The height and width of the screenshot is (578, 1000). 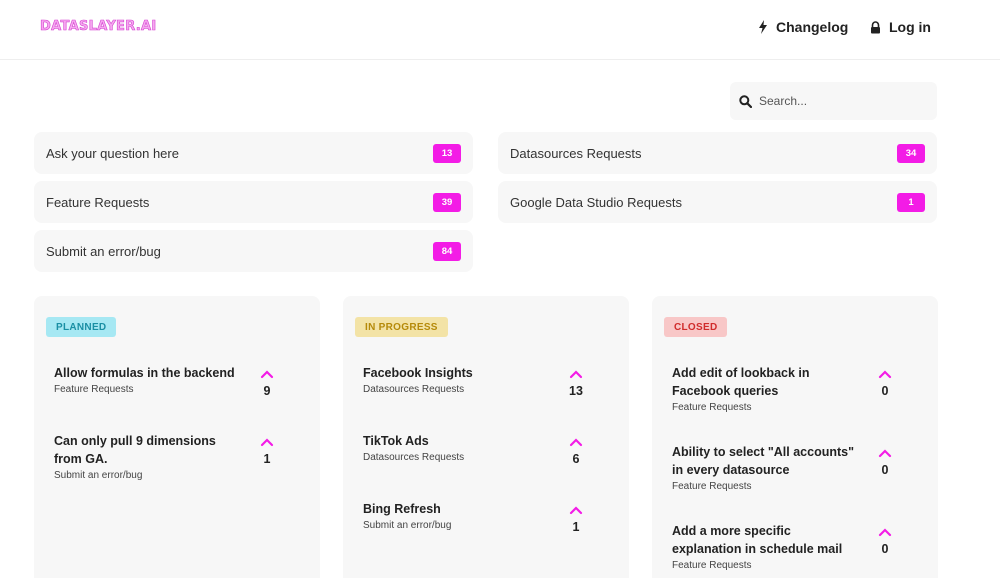 I want to click on category-count-badge: 84, so click(x=447, y=251).